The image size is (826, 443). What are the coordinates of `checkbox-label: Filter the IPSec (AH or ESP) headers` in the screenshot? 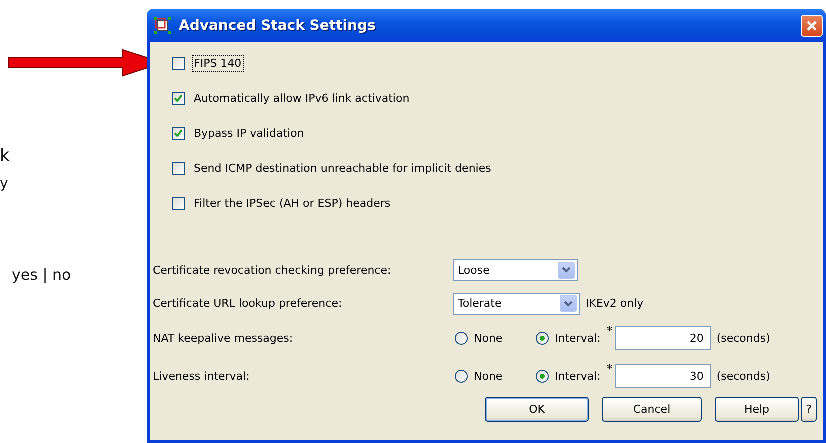 It's located at (292, 203).